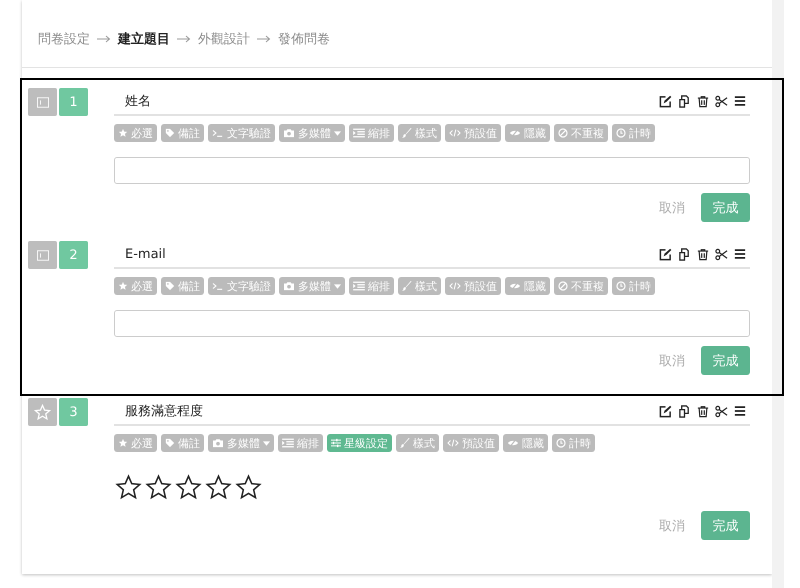 Image resolution: width=800 pixels, height=588 pixels. Describe the element at coordinates (304, 39) in the screenshot. I see `breadcrumb-step: 發佈問卷` at that location.